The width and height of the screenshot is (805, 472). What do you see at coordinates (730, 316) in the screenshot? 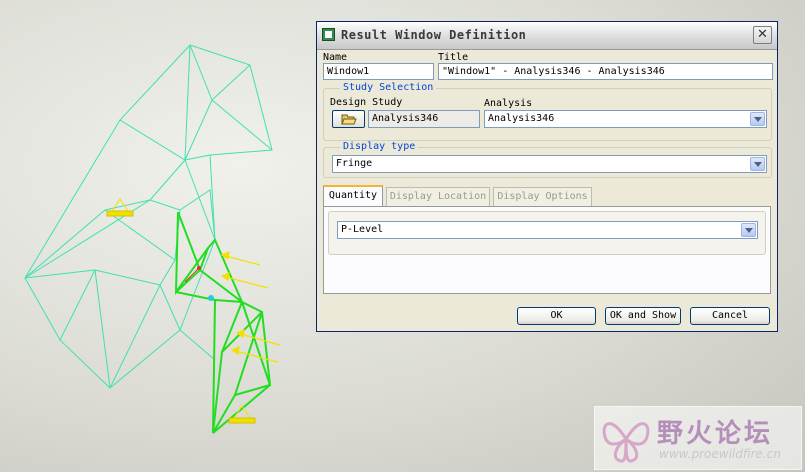
I see `cancel-button: Cancel` at bounding box center [730, 316].